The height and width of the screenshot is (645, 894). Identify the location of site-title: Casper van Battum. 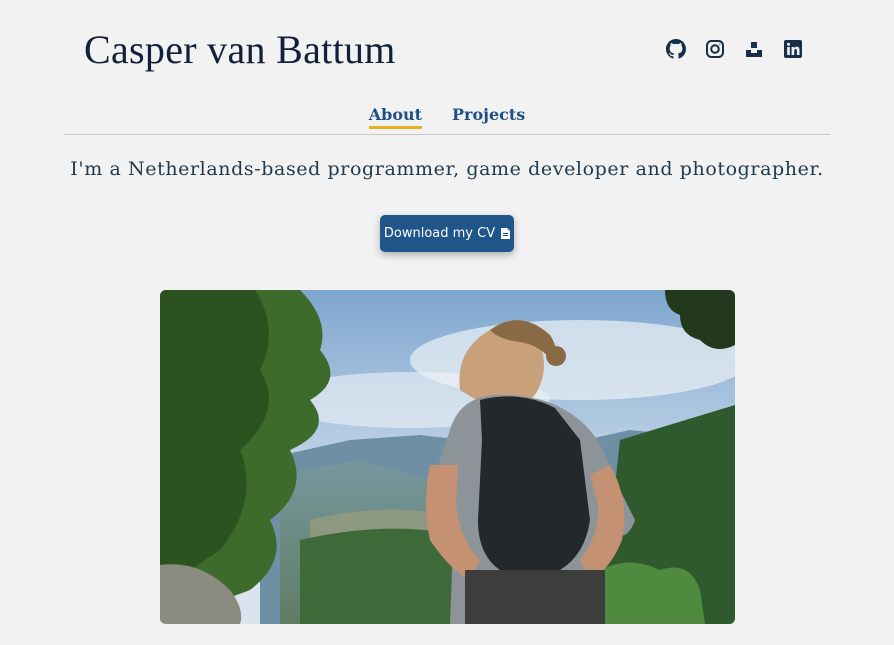
(240, 49).